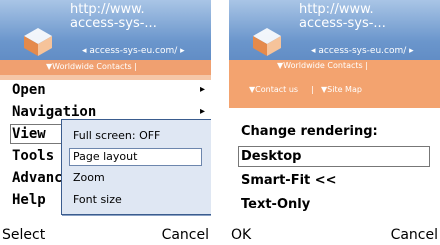  What do you see at coordinates (273, 90) in the screenshot?
I see `contact-us-link: ▼Contact us` at bounding box center [273, 90].